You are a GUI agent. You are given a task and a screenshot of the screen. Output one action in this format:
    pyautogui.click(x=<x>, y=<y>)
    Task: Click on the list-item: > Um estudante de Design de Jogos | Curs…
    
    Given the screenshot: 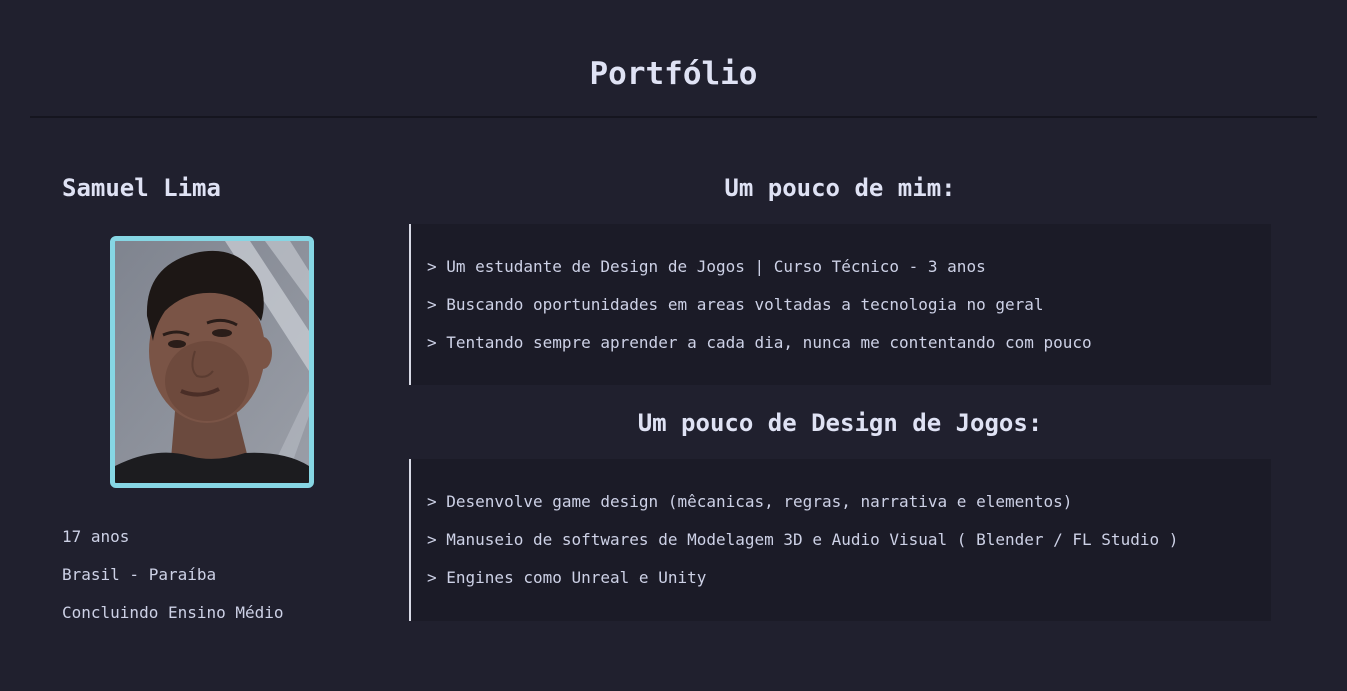 What is the action you would take?
    pyautogui.click(x=706, y=266)
    